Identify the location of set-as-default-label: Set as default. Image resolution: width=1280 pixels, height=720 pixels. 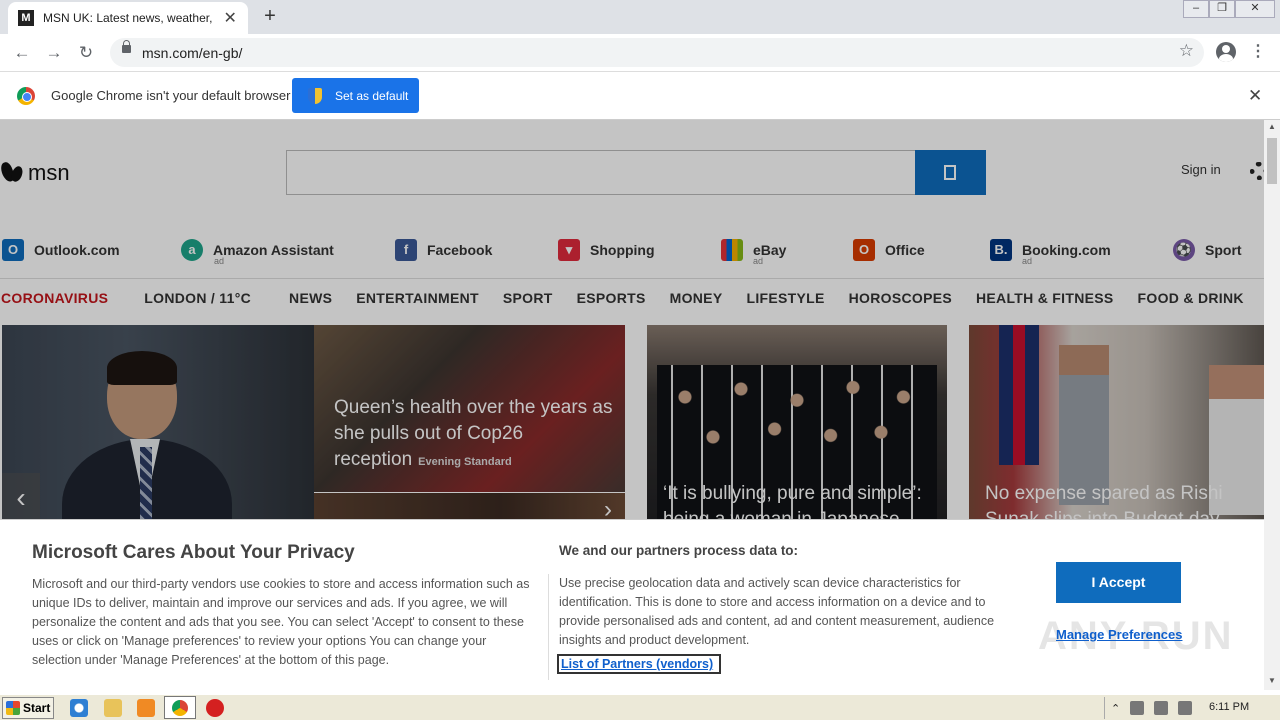
(372, 95).